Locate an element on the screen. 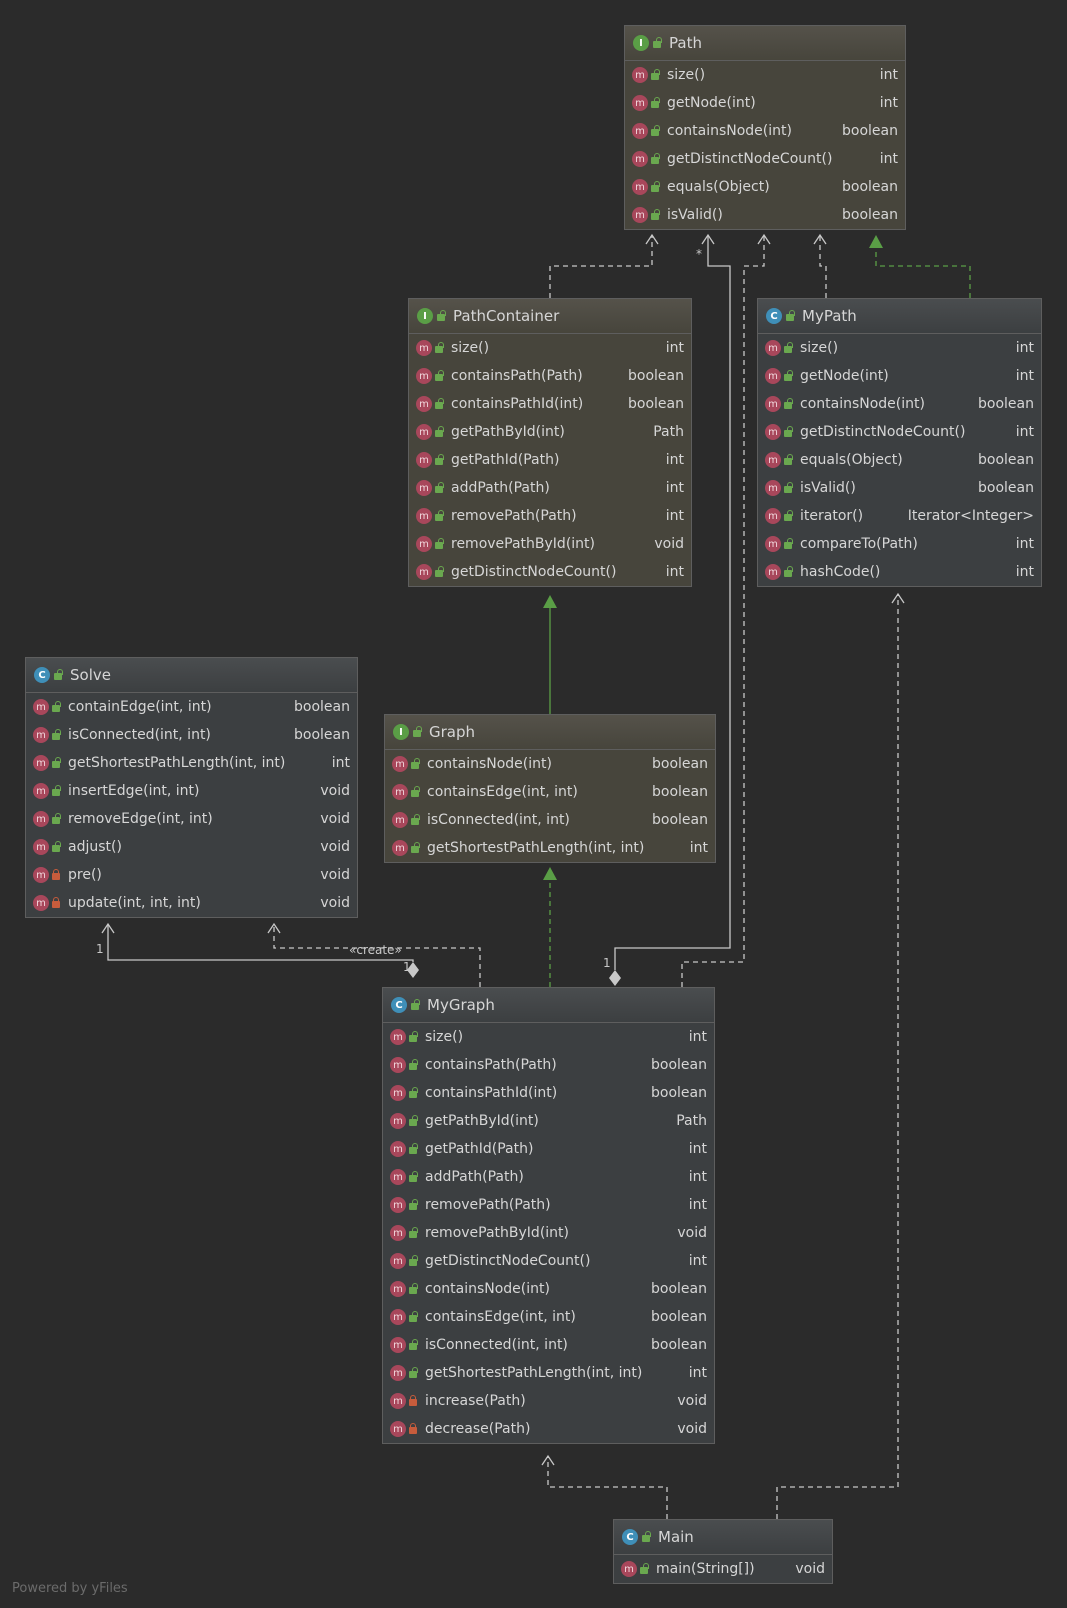 The image size is (1067, 1608). method-row: m adjust() void is located at coordinates (191, 847).